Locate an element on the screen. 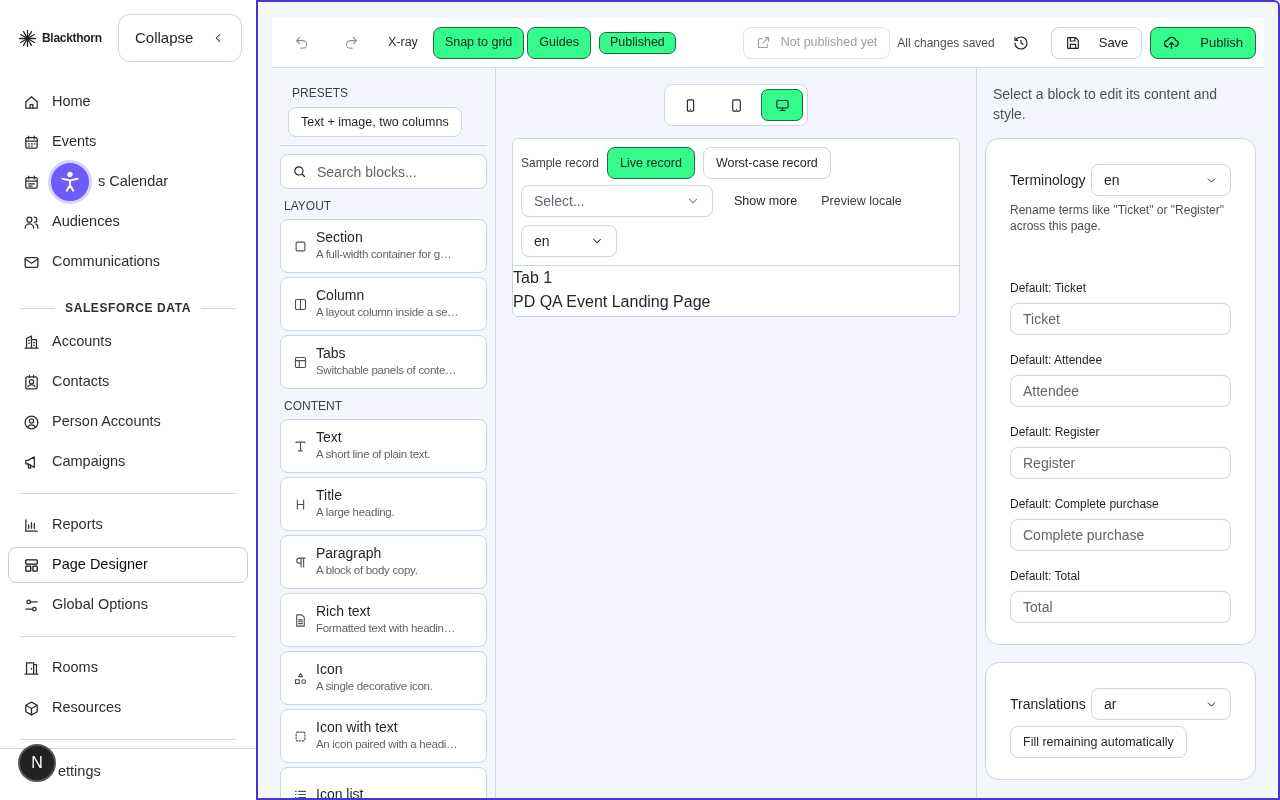 Image resolution: width=1280 pixels, height=800 pixels. nav-item: ettings is located at coordinates (79, 772).